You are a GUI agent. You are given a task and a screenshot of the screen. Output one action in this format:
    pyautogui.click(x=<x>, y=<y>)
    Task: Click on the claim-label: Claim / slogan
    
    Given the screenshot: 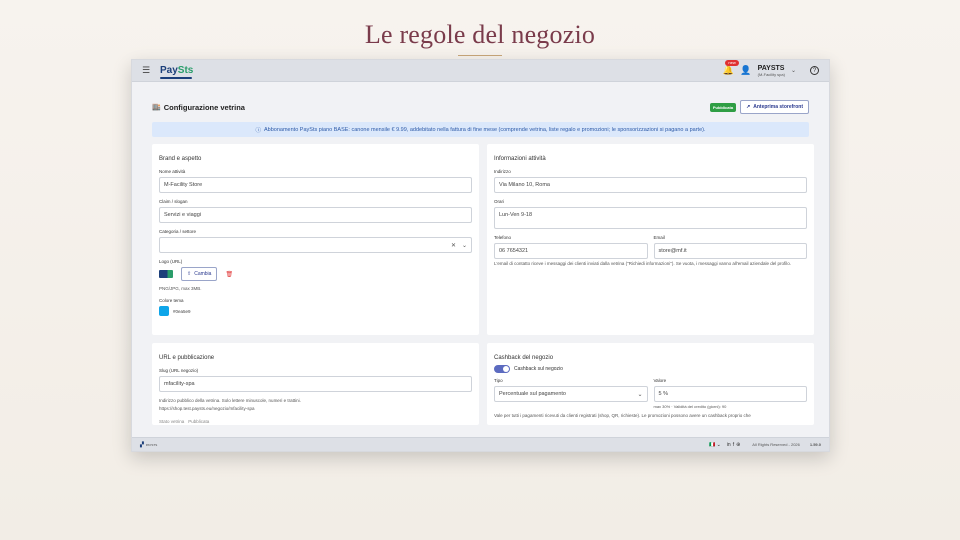 What is the action you would take?
    pyautogui.click(x=173, y=201)
    